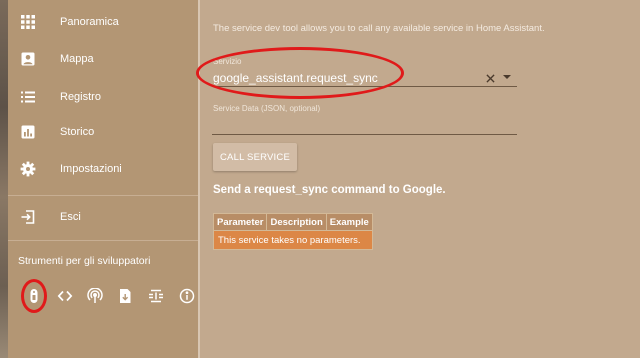 This screenshot has height=358, width=640. Describe the element at coordinates (70, 217) in the screenshot. I see `sidebar-item-label: Esci` at that location.